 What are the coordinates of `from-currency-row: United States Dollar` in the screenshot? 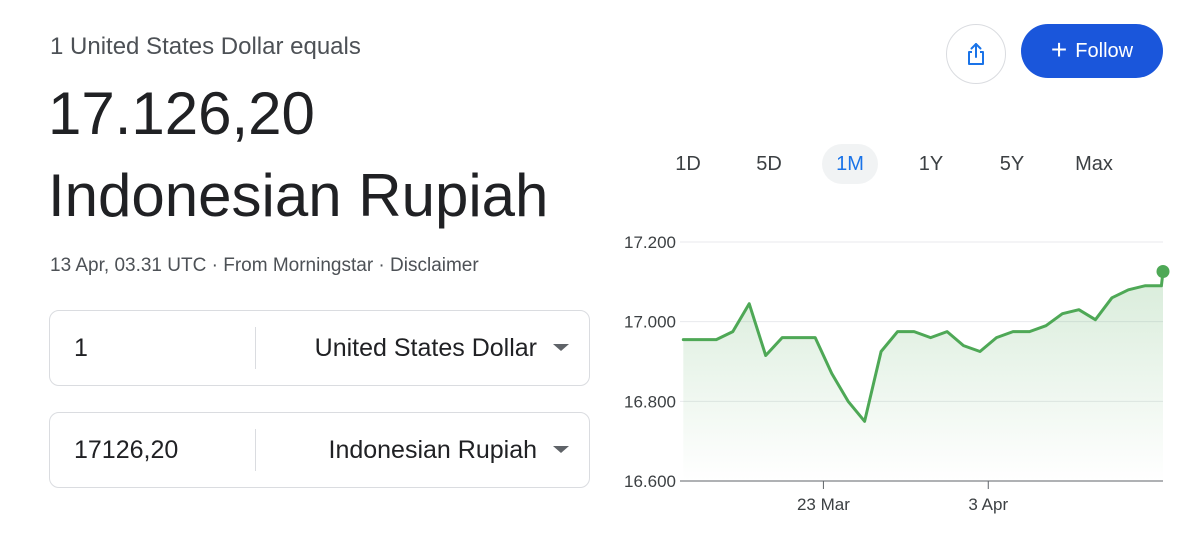 It's located at (319, 348).